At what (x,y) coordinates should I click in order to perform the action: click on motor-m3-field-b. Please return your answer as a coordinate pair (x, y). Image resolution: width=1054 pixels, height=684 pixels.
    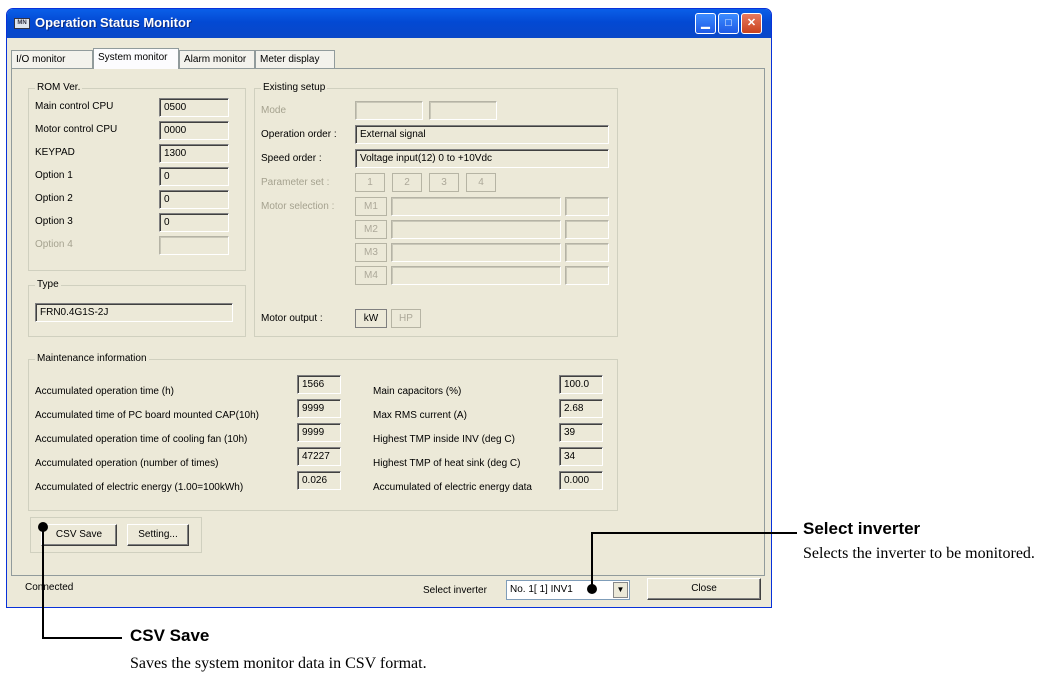
    Looking at the image, I should click on (587, 252).